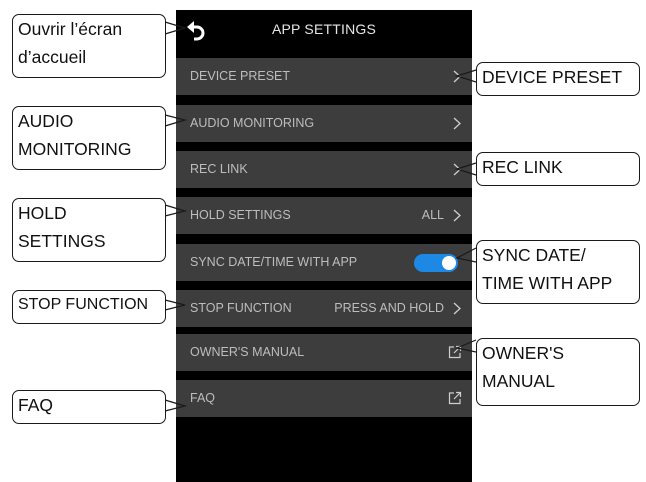  What do you see at coordinates (324, 76) in the screenshot?
I see `row-device-preset: DEVICE PRESET` at bounding box center [324, 76].